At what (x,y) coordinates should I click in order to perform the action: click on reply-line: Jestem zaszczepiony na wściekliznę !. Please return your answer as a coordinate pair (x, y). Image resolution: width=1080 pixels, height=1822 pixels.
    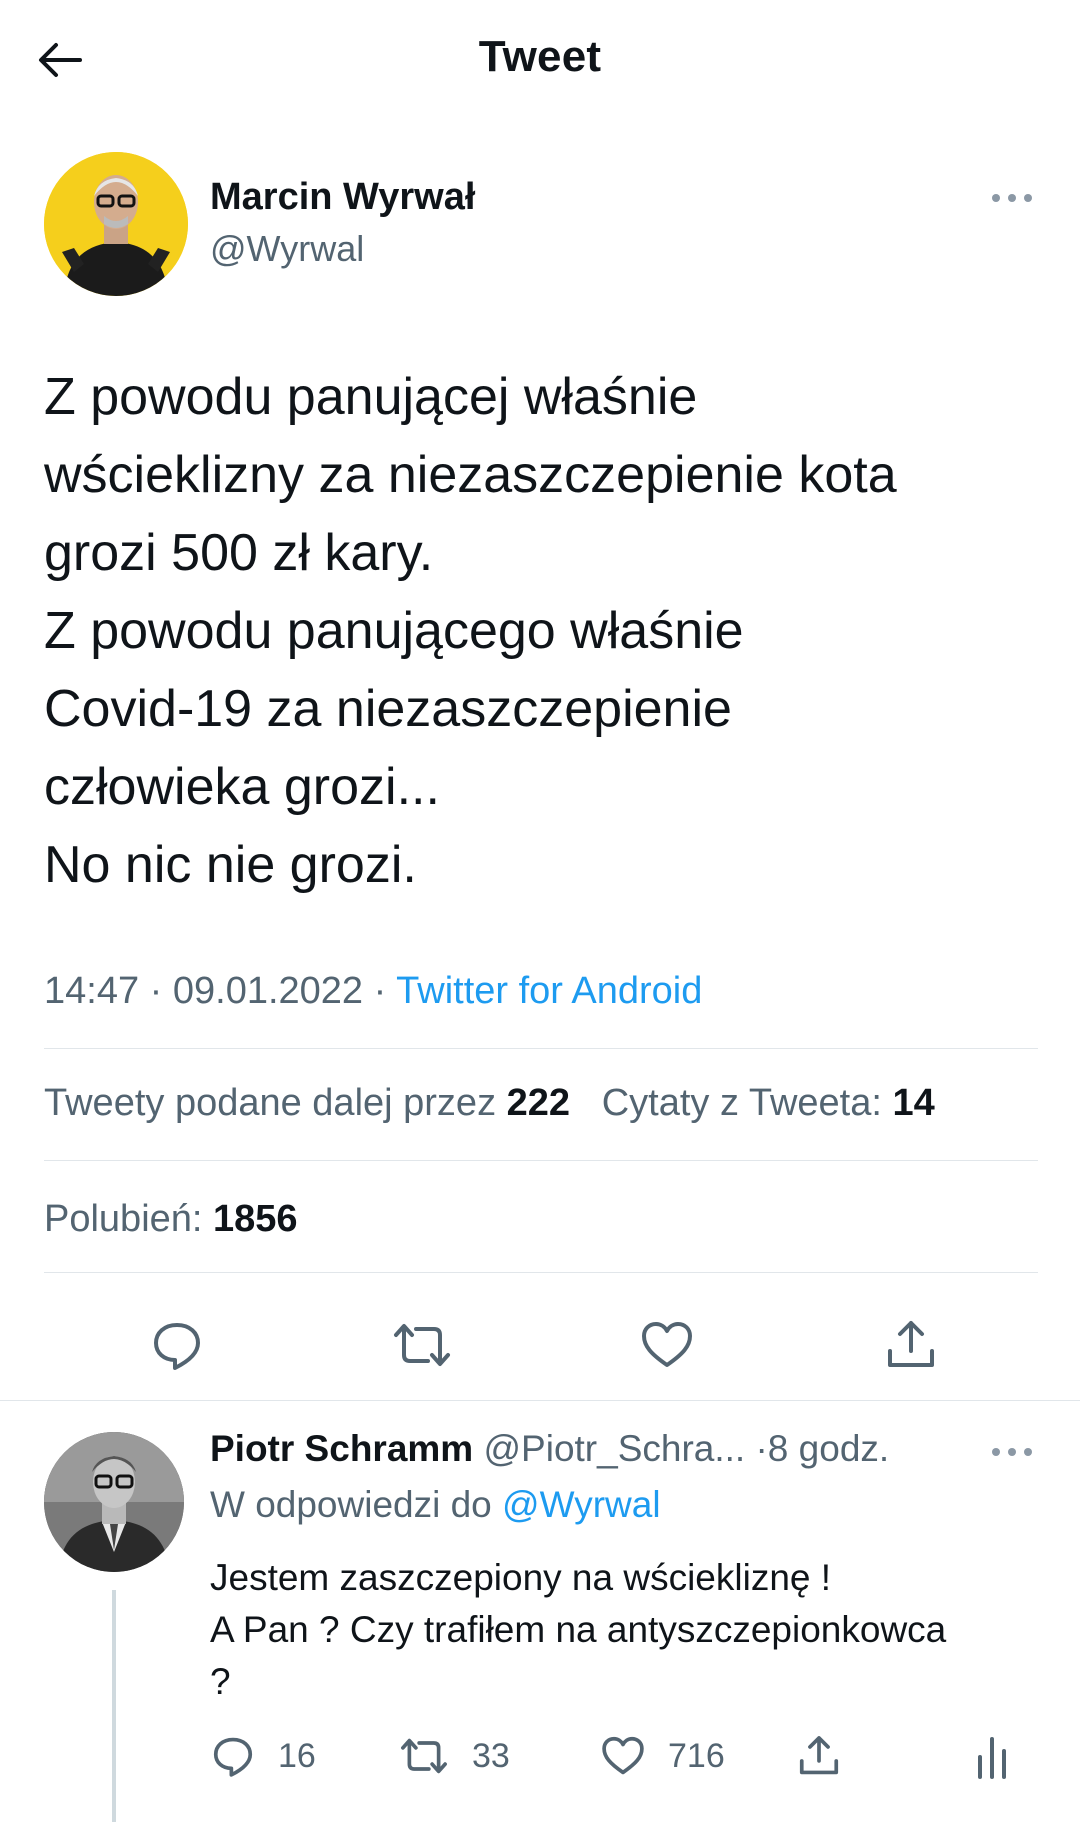
    Looking at the image, I should click on (521, 1577).